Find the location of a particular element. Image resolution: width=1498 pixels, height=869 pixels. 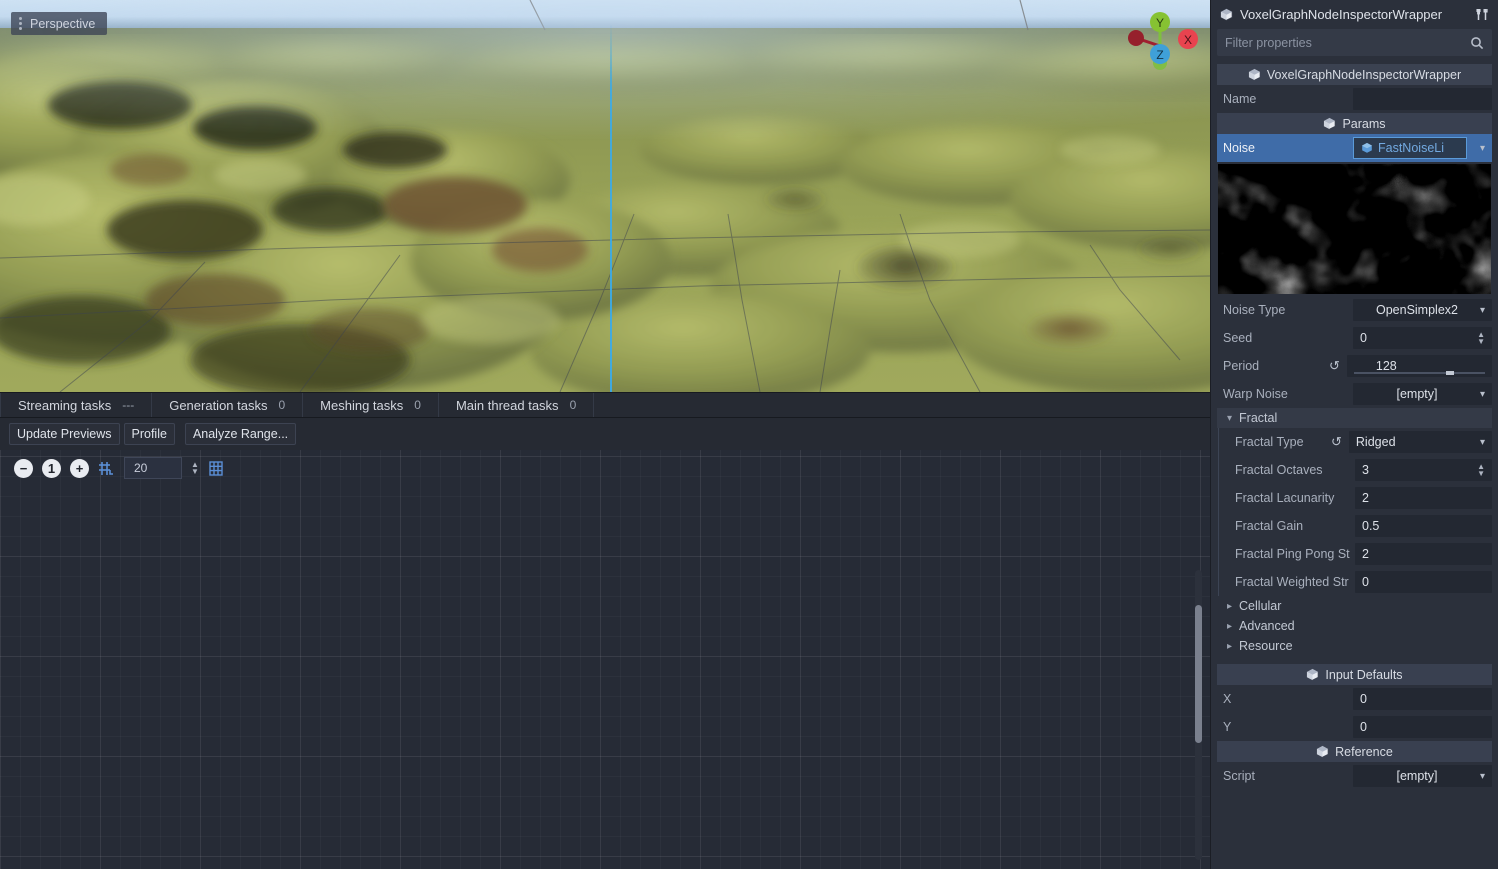

profile-button: Profile is located at coordinates (149, 434).